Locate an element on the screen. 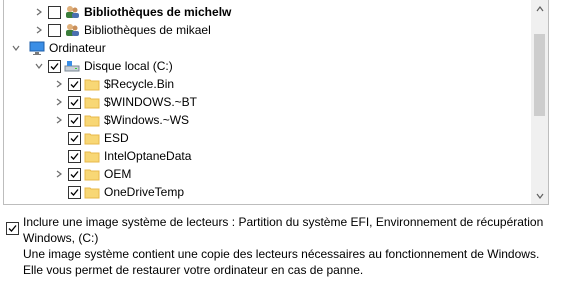  computer-icon is located at coordinates (37, 48).